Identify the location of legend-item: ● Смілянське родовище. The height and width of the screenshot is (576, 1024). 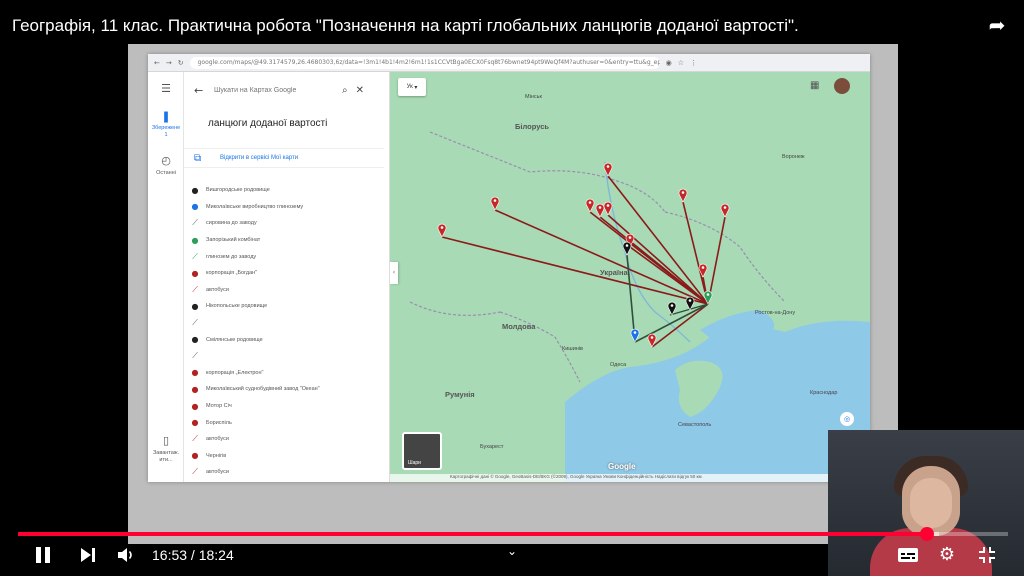
(284, 339).